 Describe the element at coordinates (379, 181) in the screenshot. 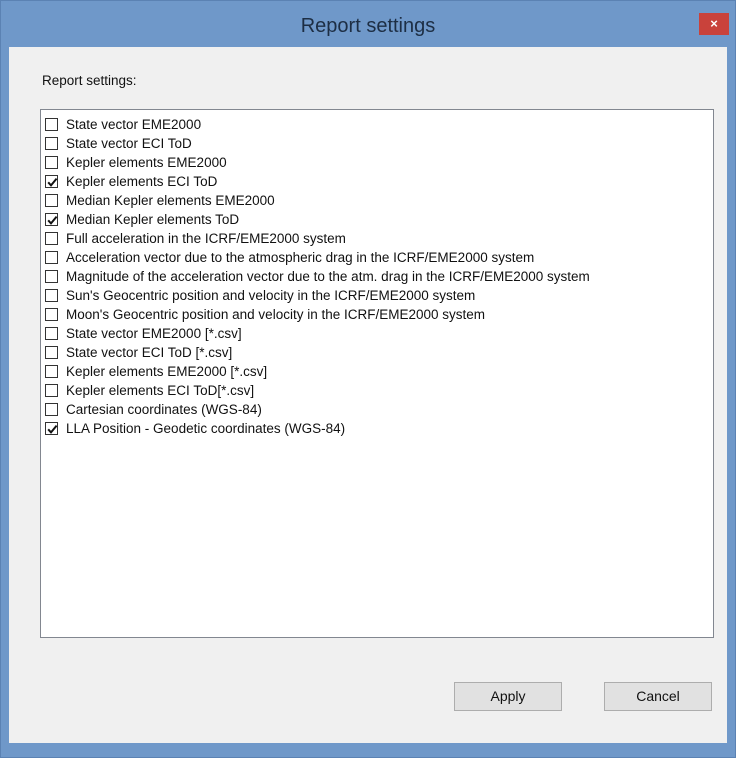

I see `list-item: Kepler elements ECI ToD` at that location.